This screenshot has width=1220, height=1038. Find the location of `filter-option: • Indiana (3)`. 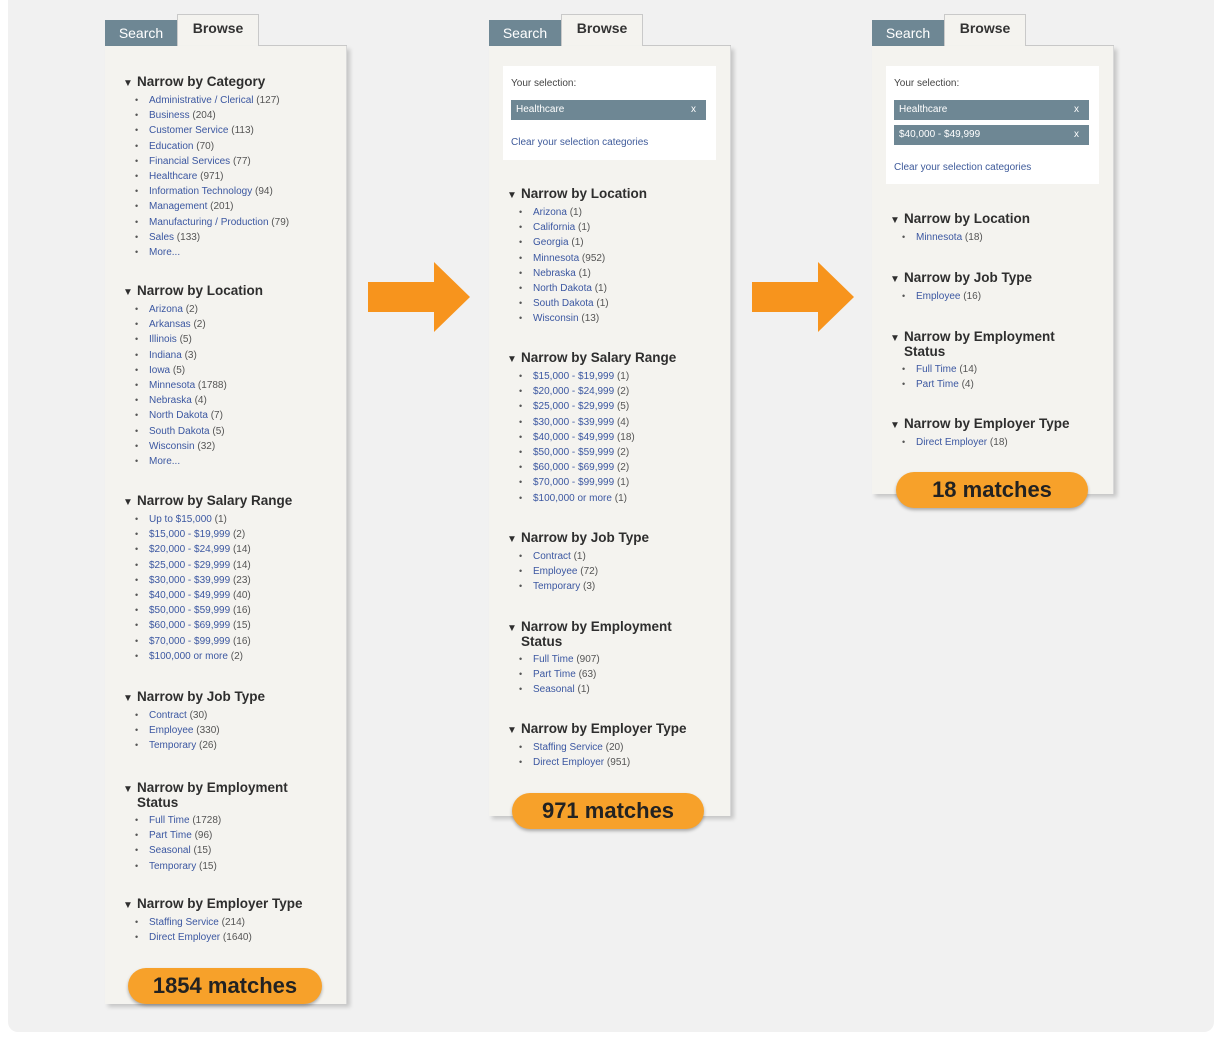

filter-option: • Indiana (3) is located at coordinates (166, 355).